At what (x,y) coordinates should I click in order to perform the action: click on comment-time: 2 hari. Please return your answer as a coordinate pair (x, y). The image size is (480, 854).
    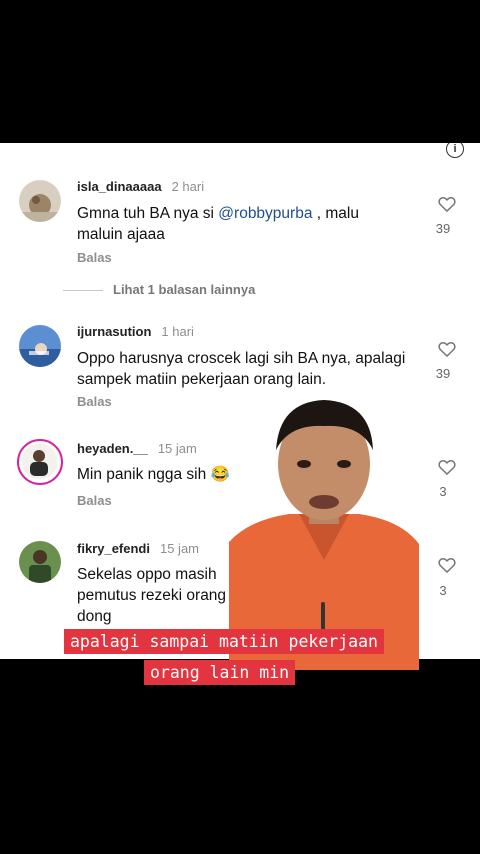
    Looking at the image, I should click on (188, 186).